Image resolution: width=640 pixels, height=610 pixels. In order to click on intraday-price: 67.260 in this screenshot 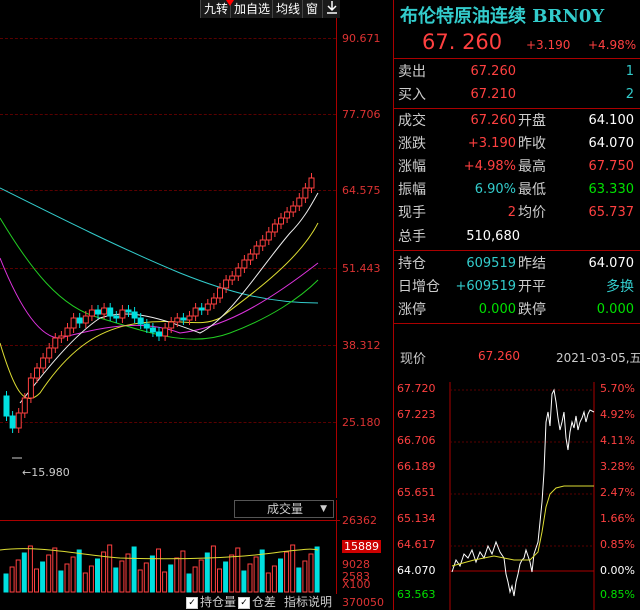, I will do `click(499, 356)`.